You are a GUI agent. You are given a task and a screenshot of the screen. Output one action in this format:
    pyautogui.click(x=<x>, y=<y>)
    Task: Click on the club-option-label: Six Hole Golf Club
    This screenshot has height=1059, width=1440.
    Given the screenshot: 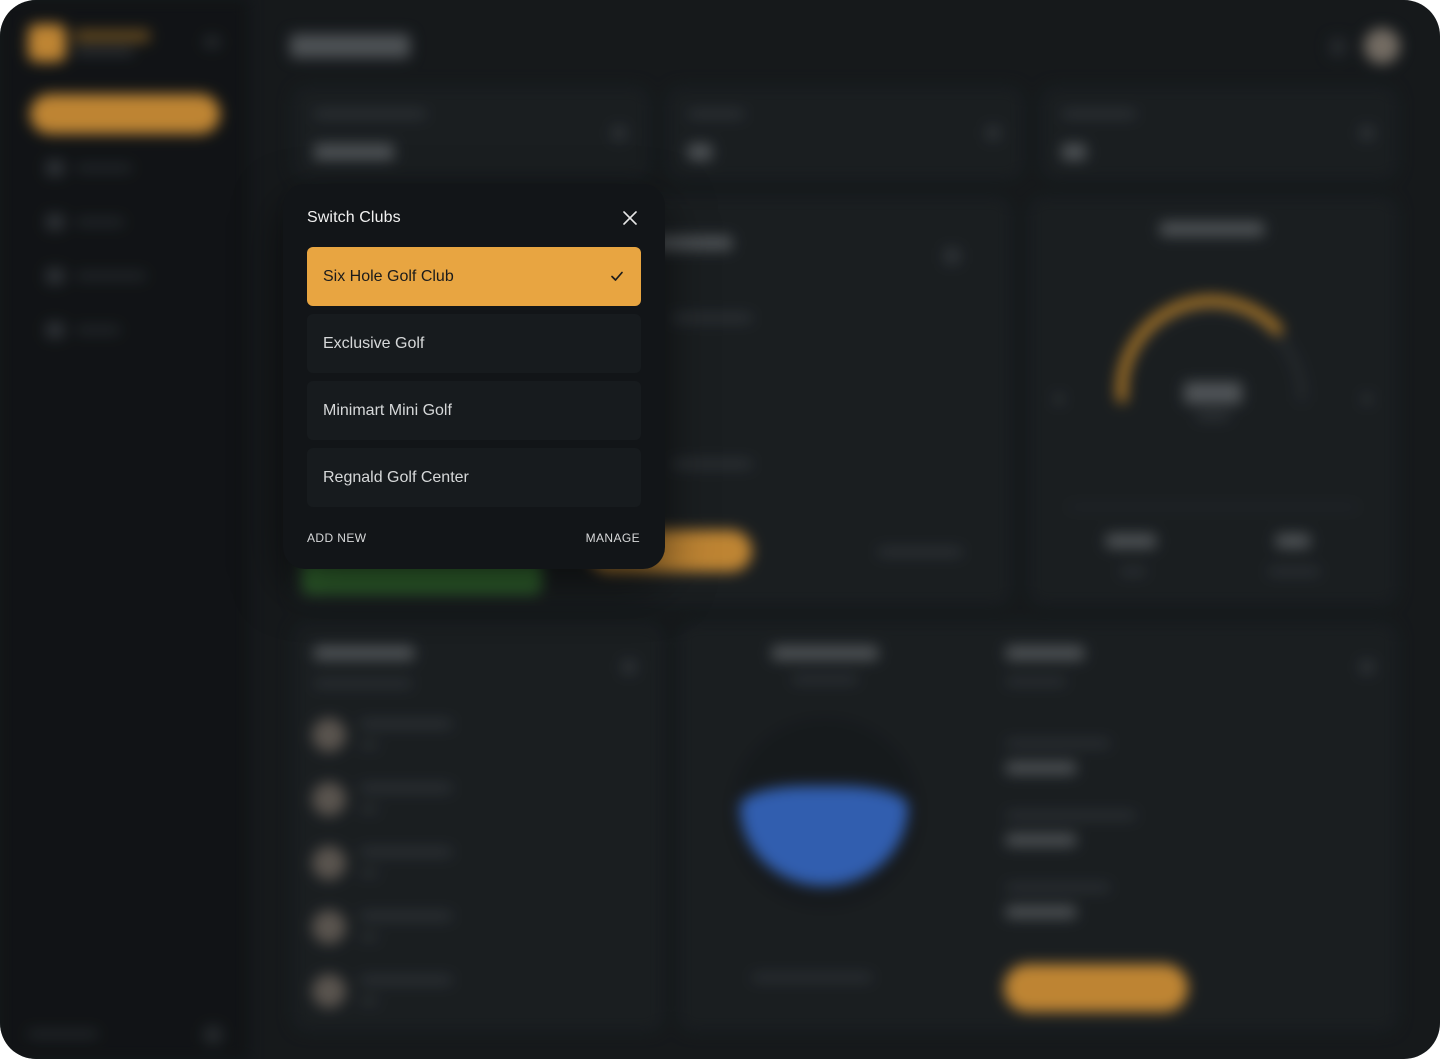 What is the action you would take?
    pyautogui.click(x=388, y=276)
    